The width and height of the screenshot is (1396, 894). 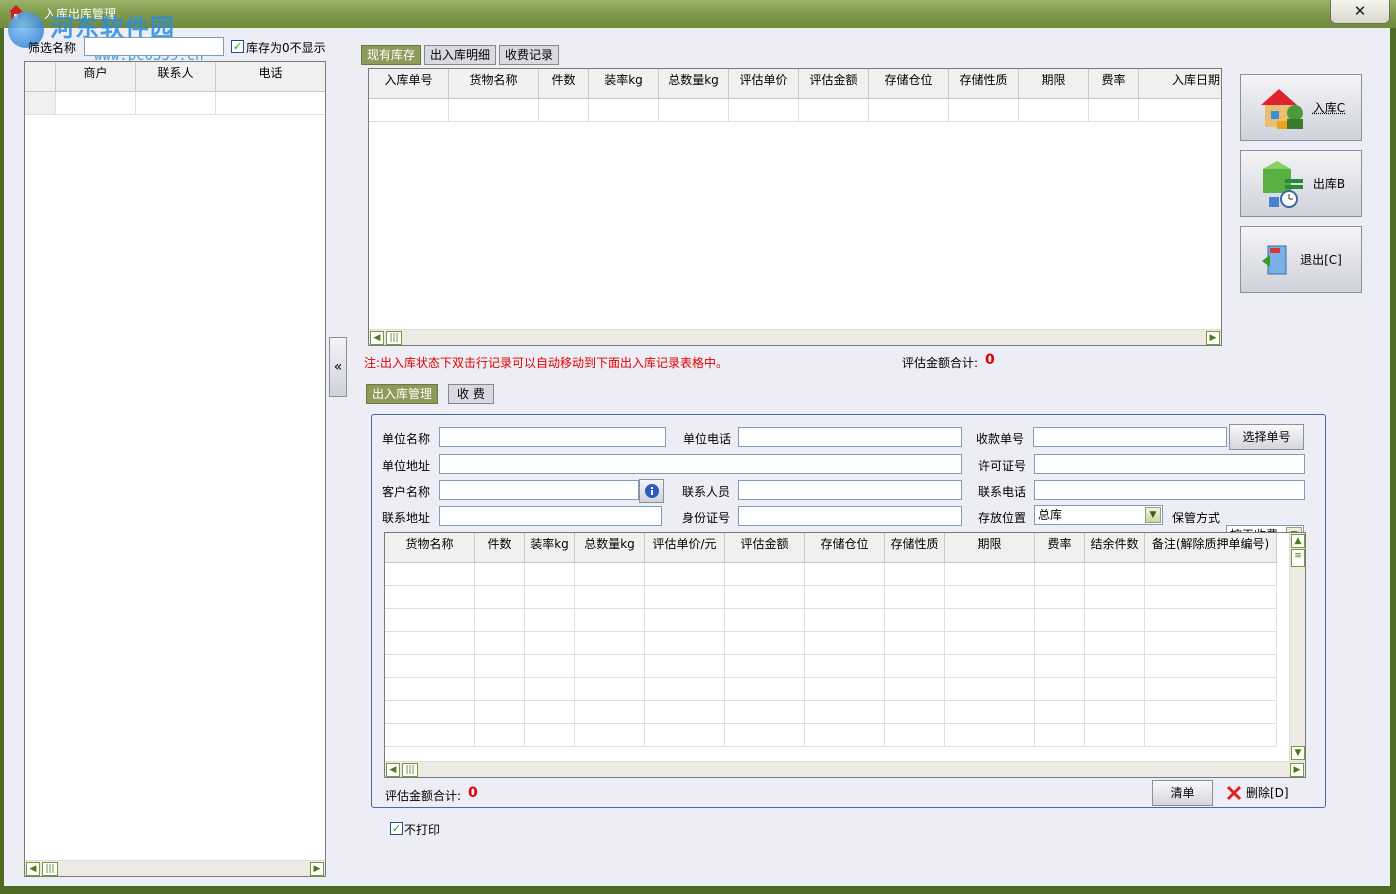 What do you see at coordinates (402, 394) in the screenshot?
I see `tab-io-management: 出入库管理` at bounding box center [402, 394].